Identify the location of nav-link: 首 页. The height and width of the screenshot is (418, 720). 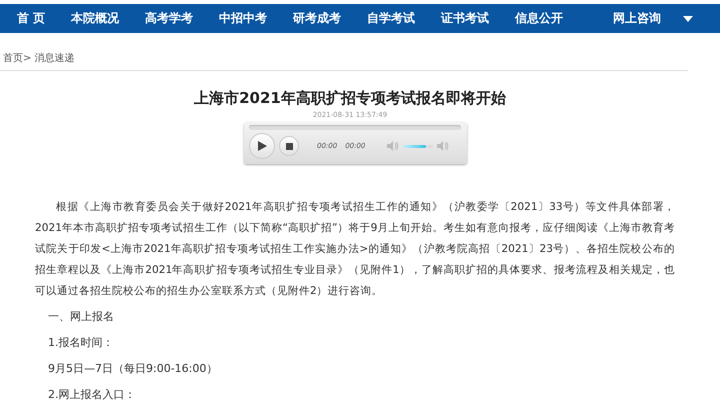
(31, 18).